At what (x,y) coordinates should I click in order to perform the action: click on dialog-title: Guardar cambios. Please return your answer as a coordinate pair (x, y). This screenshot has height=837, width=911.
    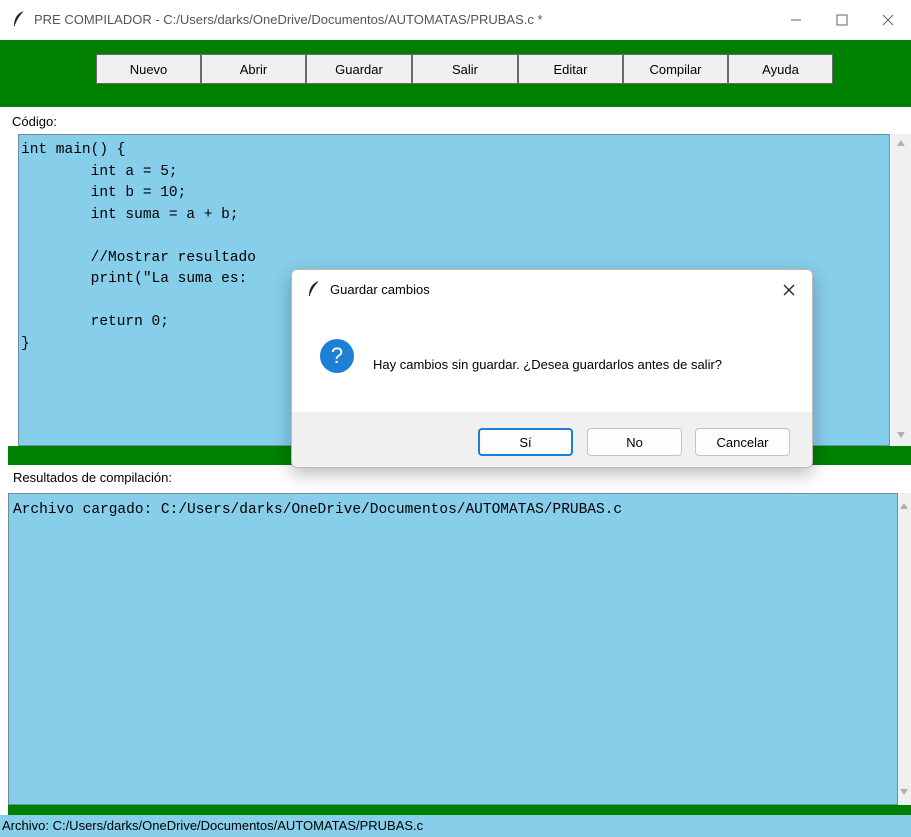
    Looking at the image, I should click on (380, 289).